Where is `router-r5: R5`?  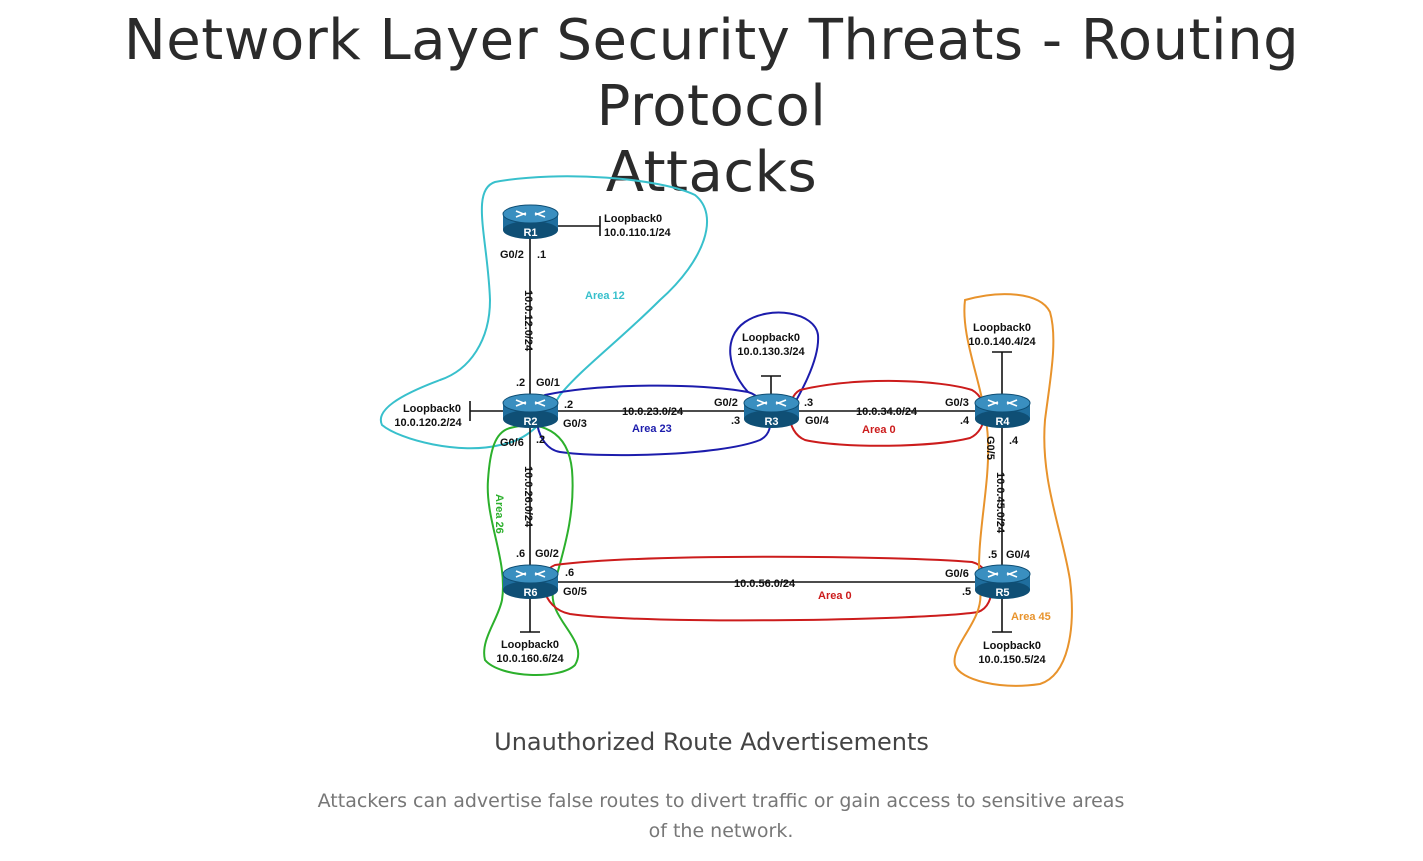
router-r5: R5 is located at coordinates (1002, 581).